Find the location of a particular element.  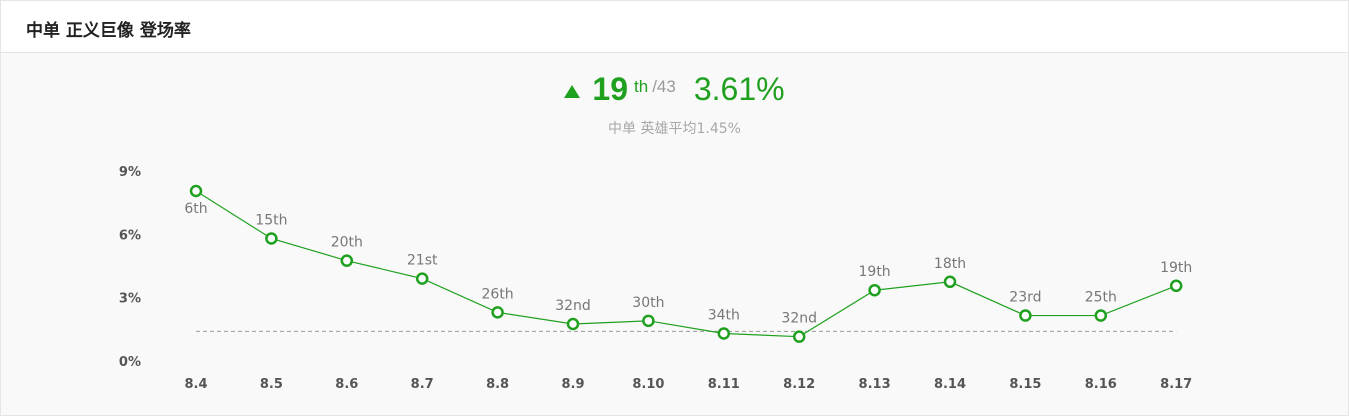

data-label: 34th is located at coordinates (724, 316).